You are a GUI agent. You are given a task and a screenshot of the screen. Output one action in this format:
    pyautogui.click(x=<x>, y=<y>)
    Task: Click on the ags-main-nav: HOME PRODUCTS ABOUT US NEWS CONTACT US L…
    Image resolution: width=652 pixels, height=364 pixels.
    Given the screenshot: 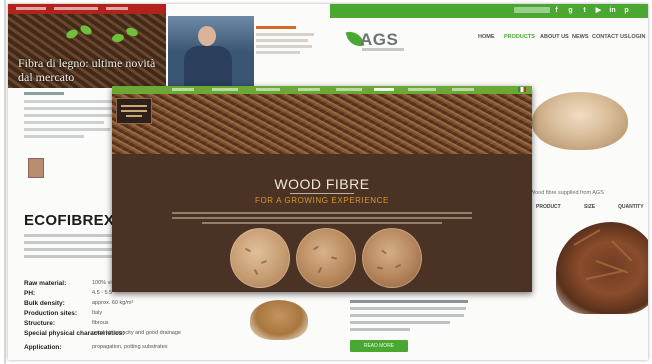 What is the action you would take?
    pyautogui.click(x=562, y=40)
    